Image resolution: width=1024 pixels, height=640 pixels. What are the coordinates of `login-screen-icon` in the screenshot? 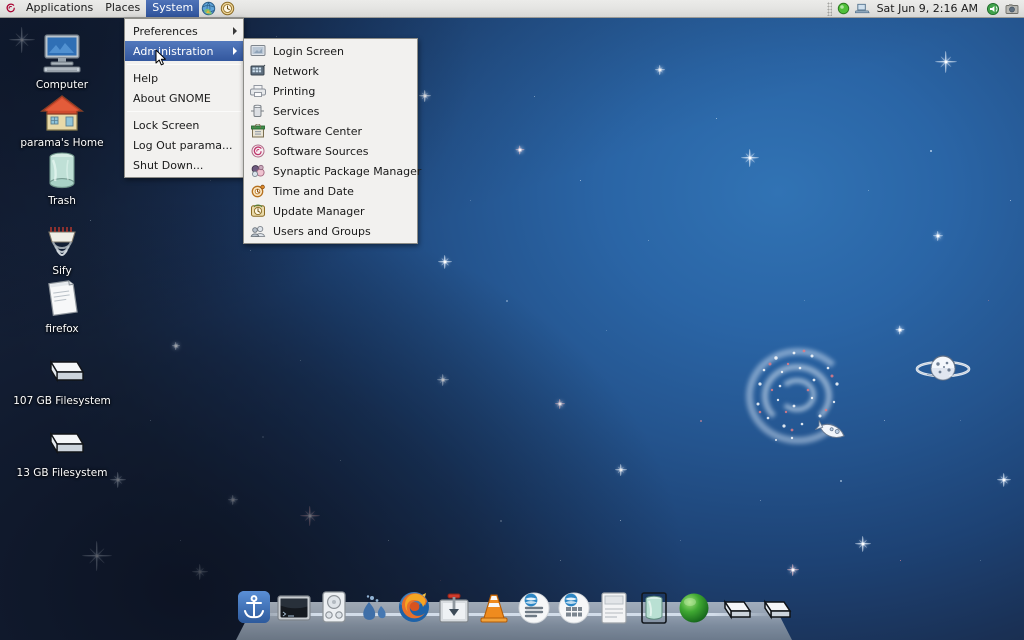 It's located at (258, 51).